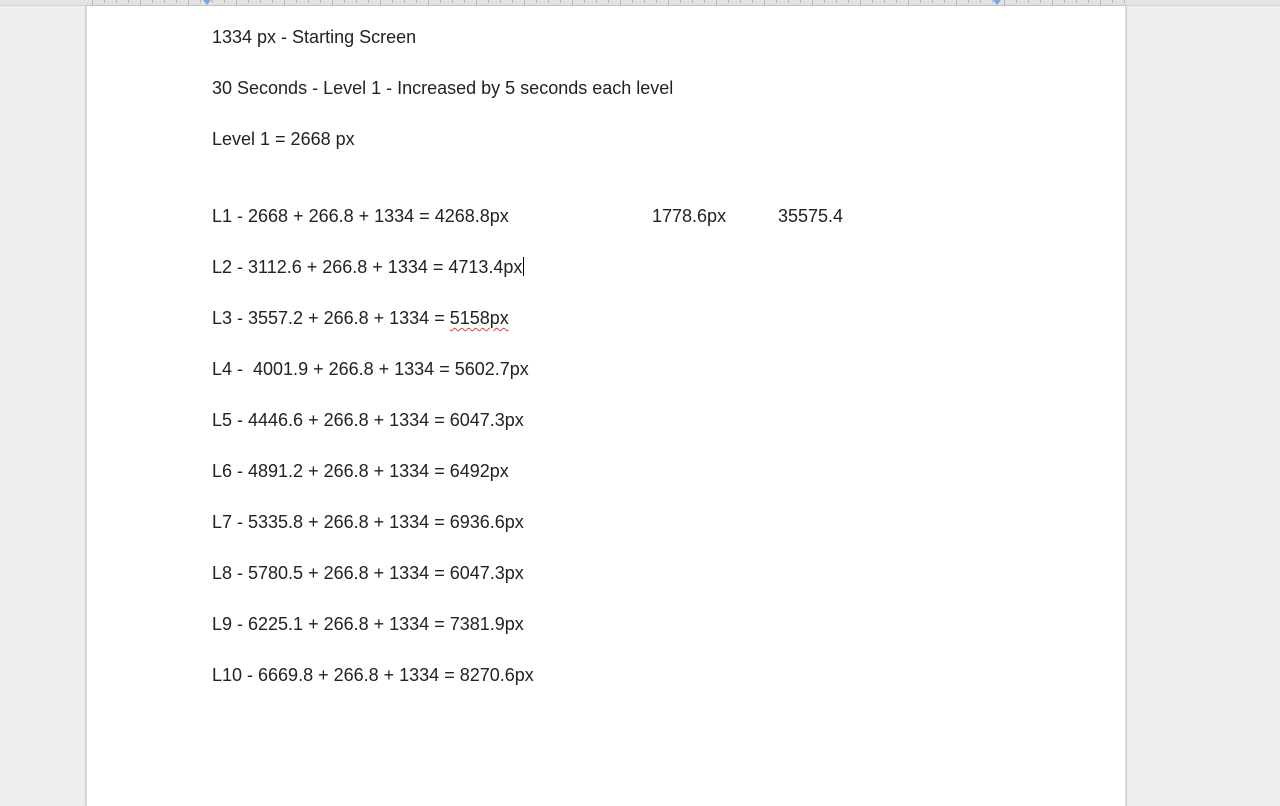 This screenshot has width=1280, height=806. Describe the element at coordinates (689, 216) in the screenshot. I see `doc-l1-extra-value-1: 1778.6px` at that location.